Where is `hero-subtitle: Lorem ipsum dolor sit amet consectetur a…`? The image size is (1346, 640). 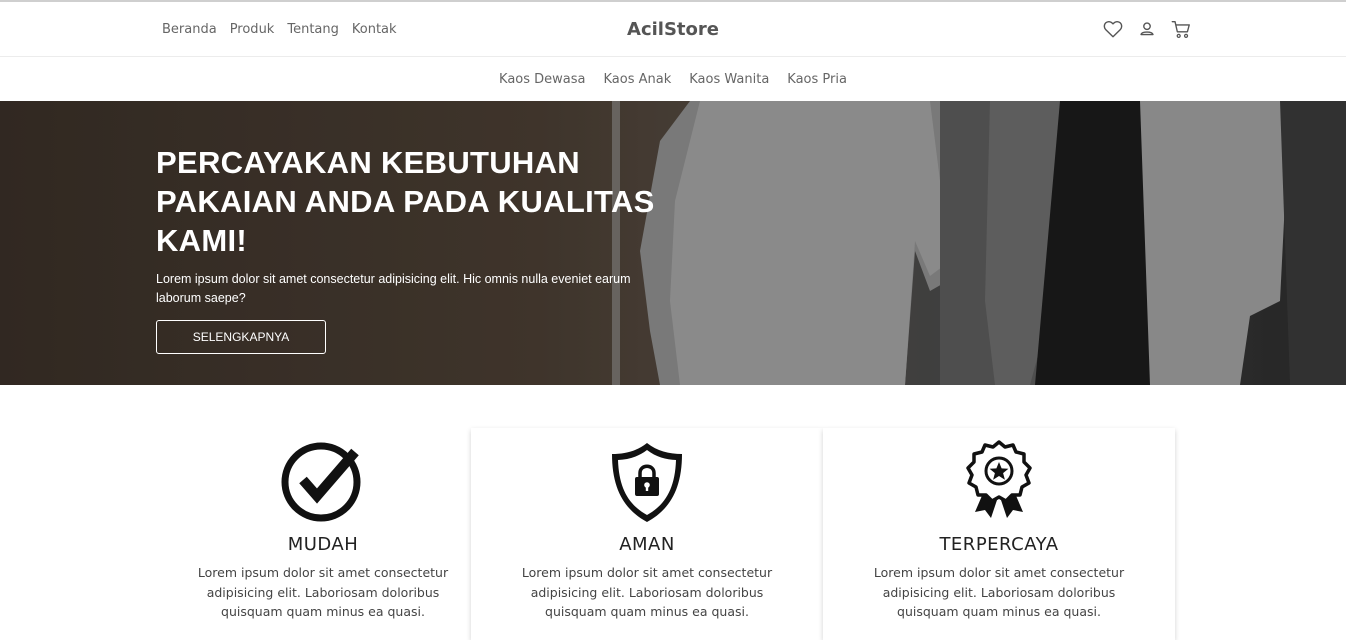
hero-subtitle: Lorem ipsum dolor sit amet consectetur a… is located at coordinates (393, 288).